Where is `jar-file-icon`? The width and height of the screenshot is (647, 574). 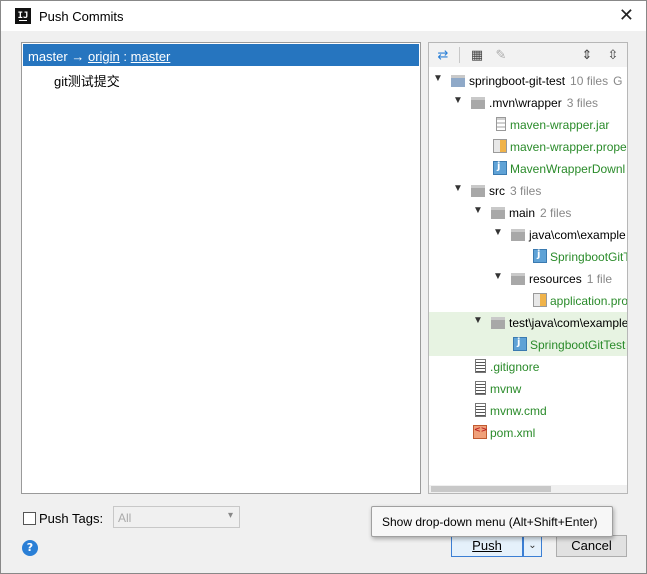
jar-file-icon is located at coordinates (501, 124).